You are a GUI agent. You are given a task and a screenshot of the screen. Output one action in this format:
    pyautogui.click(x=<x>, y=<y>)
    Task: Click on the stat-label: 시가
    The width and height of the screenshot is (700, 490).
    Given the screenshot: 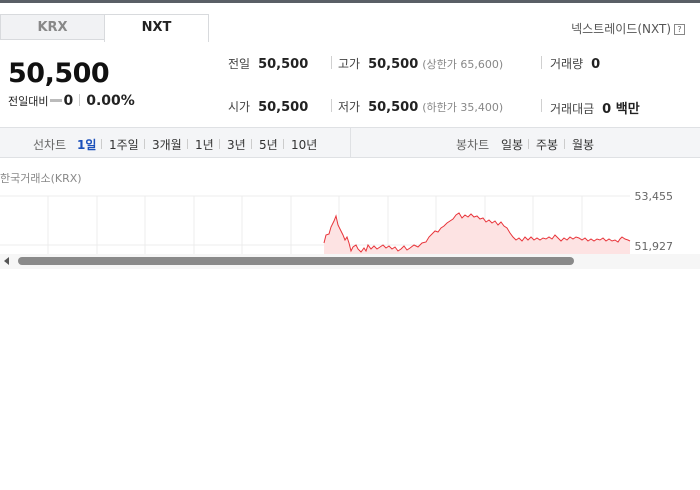 What is the action you would take?
    pyautogui.click(x=239, y=107)
    